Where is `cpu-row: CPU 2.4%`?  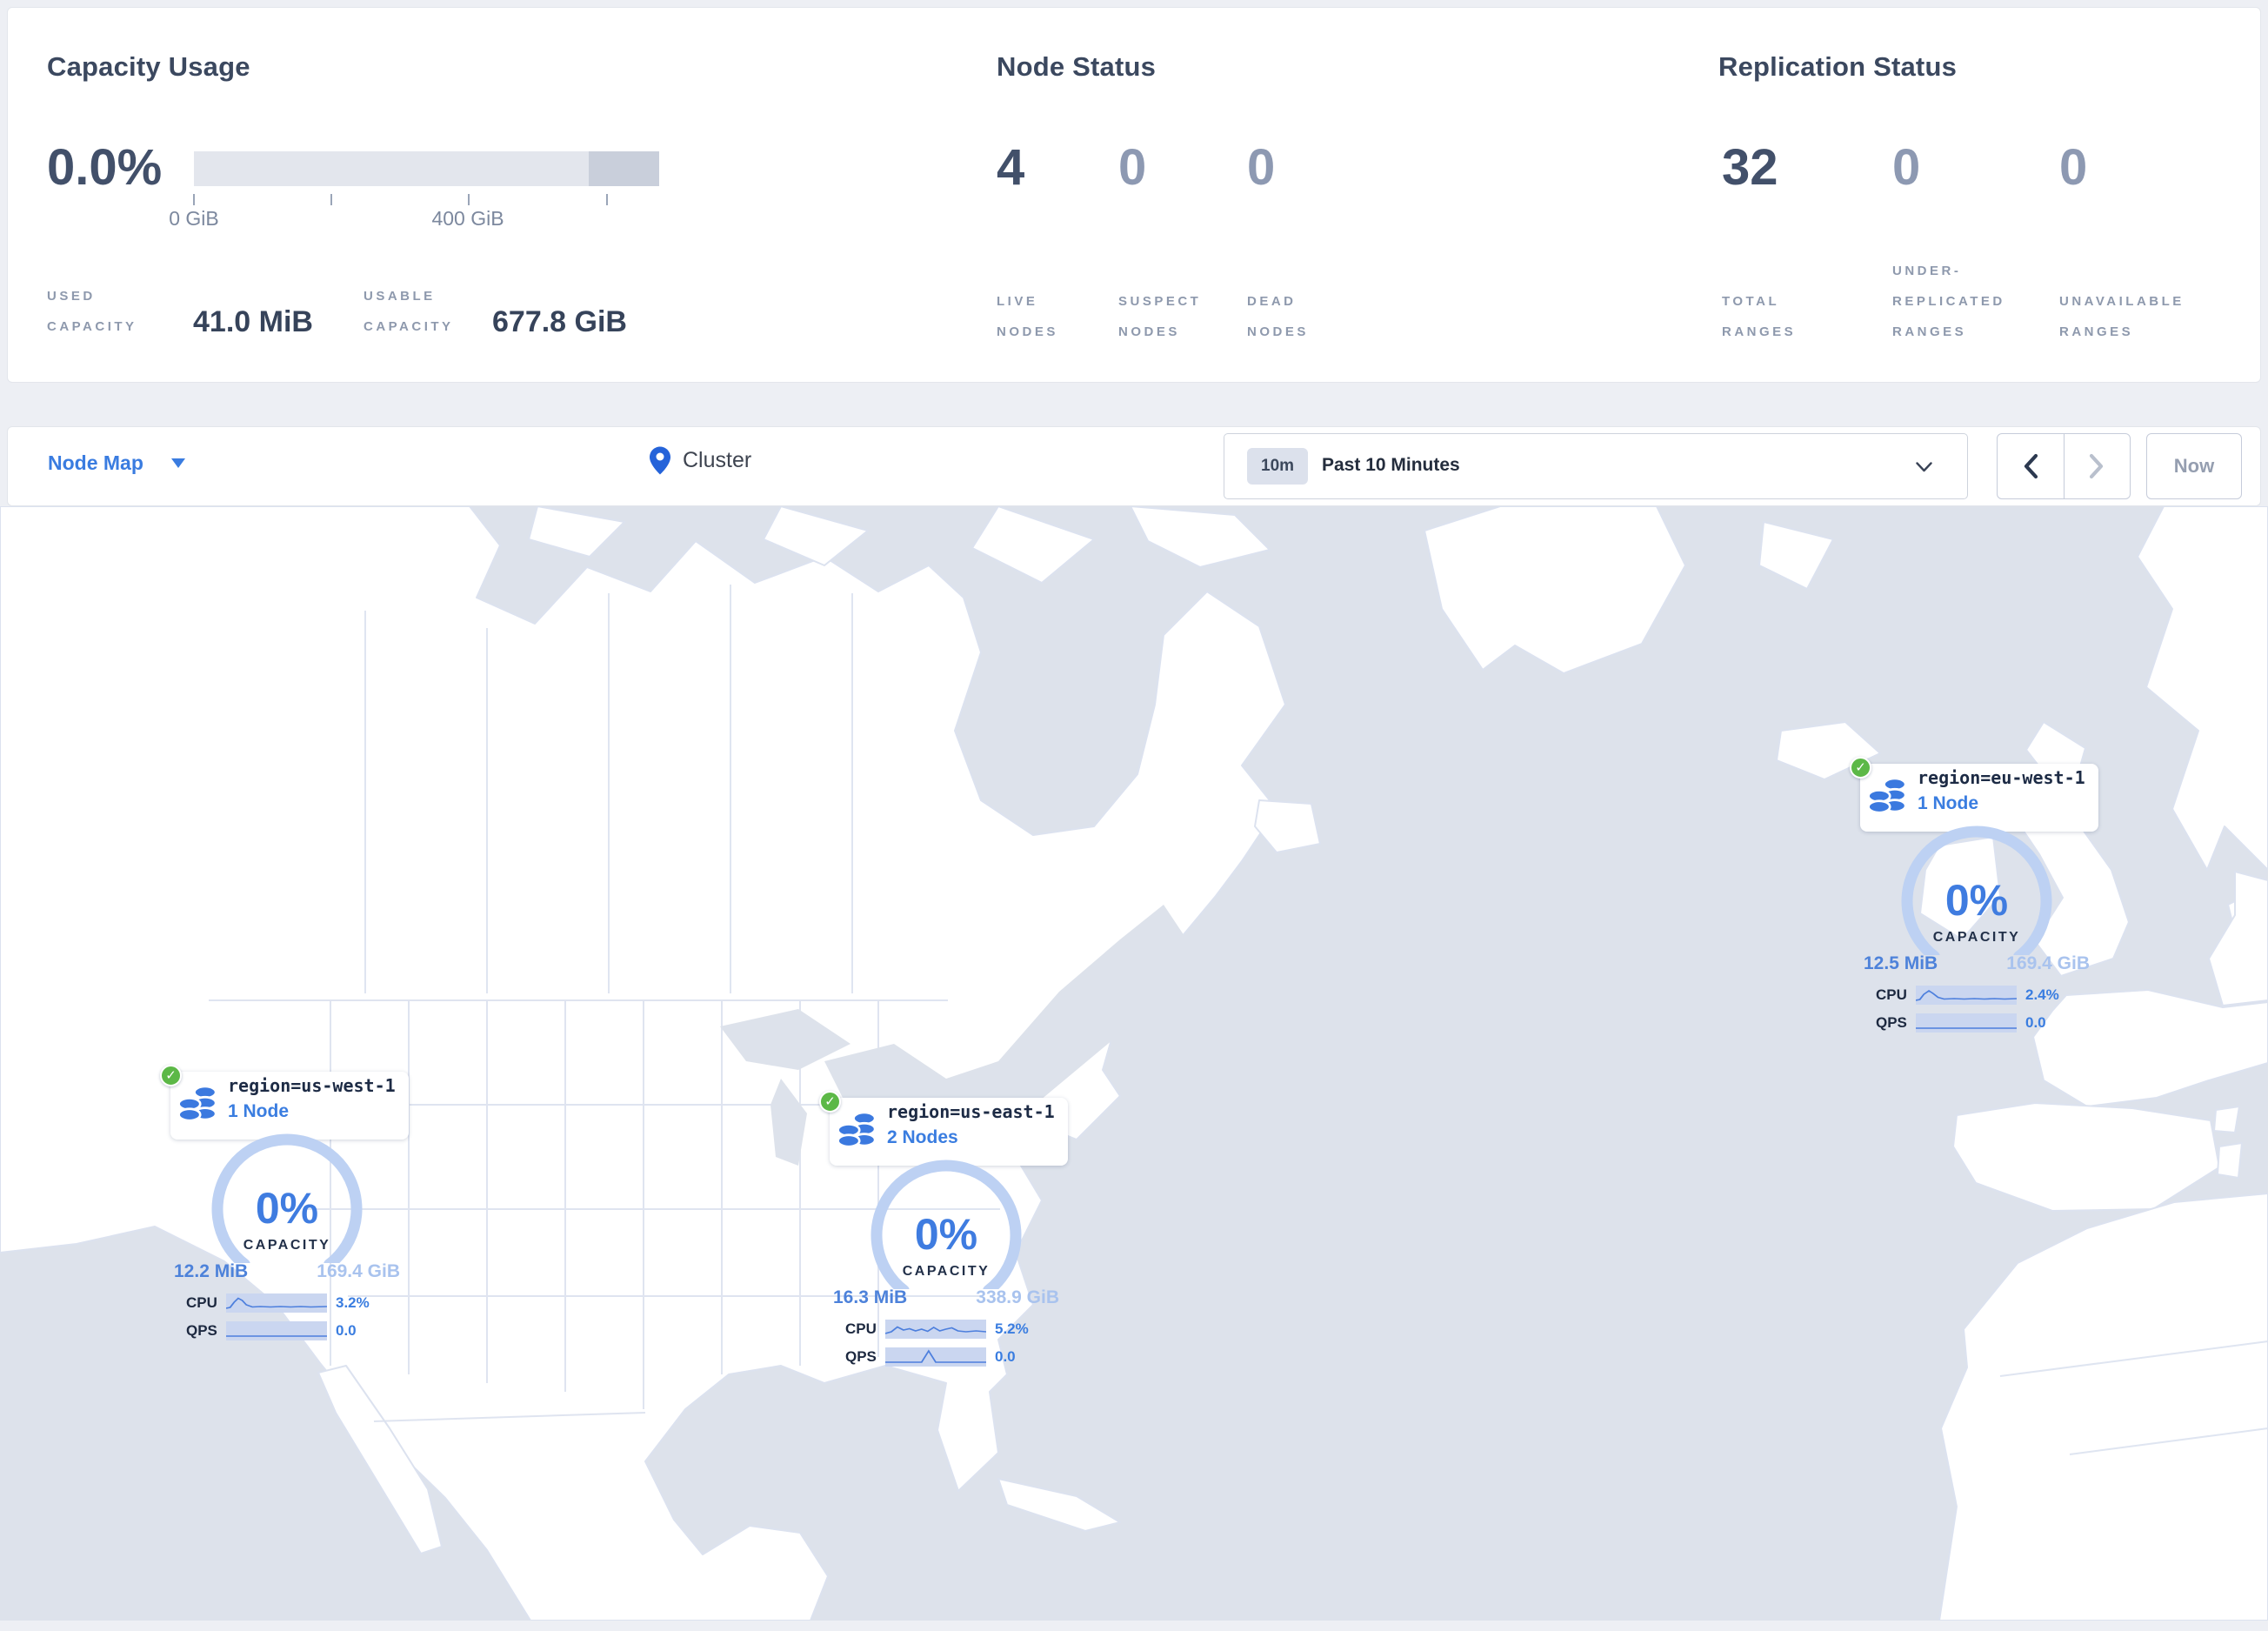 cpu-row: CPU 2.4% is located at coordinates (1978, 995).